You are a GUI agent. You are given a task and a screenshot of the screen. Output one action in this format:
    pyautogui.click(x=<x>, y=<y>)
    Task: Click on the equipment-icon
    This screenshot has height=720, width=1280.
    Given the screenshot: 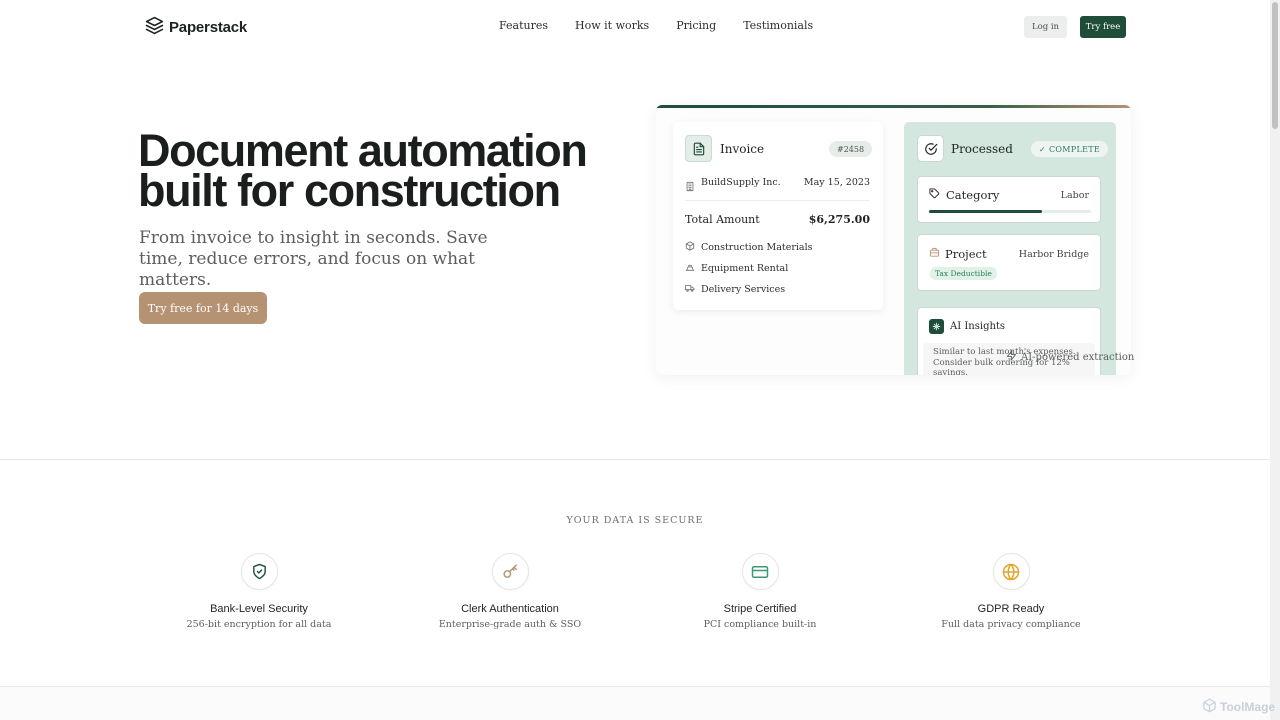 What is the action you would take?
    pyautogui.click(x=690, y=268)
    